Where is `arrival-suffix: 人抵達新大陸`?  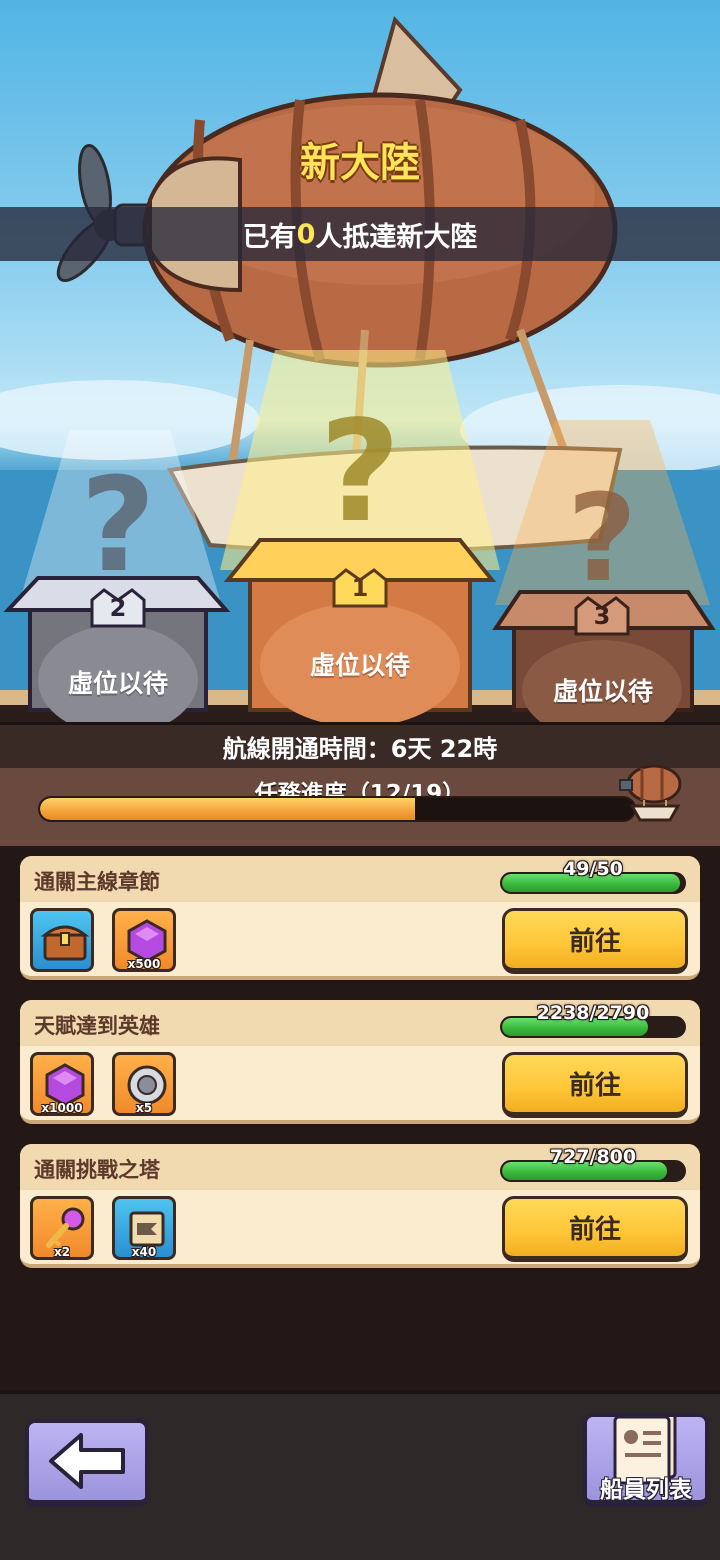 arrival-suffix: 人抵達新大陸 is located at coordinates (396, 237).